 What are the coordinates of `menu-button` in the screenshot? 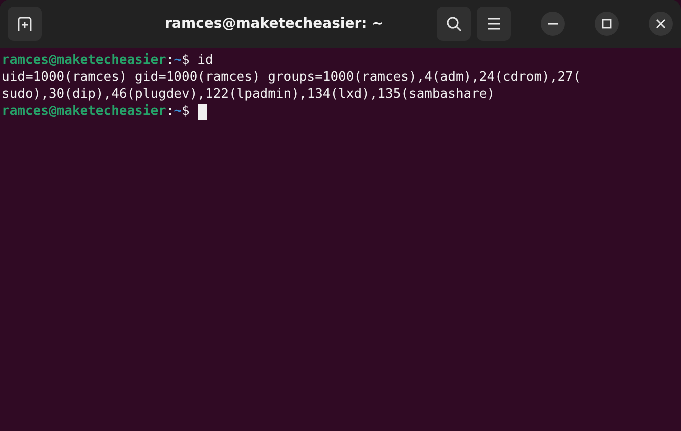 It's located at (494, 24).